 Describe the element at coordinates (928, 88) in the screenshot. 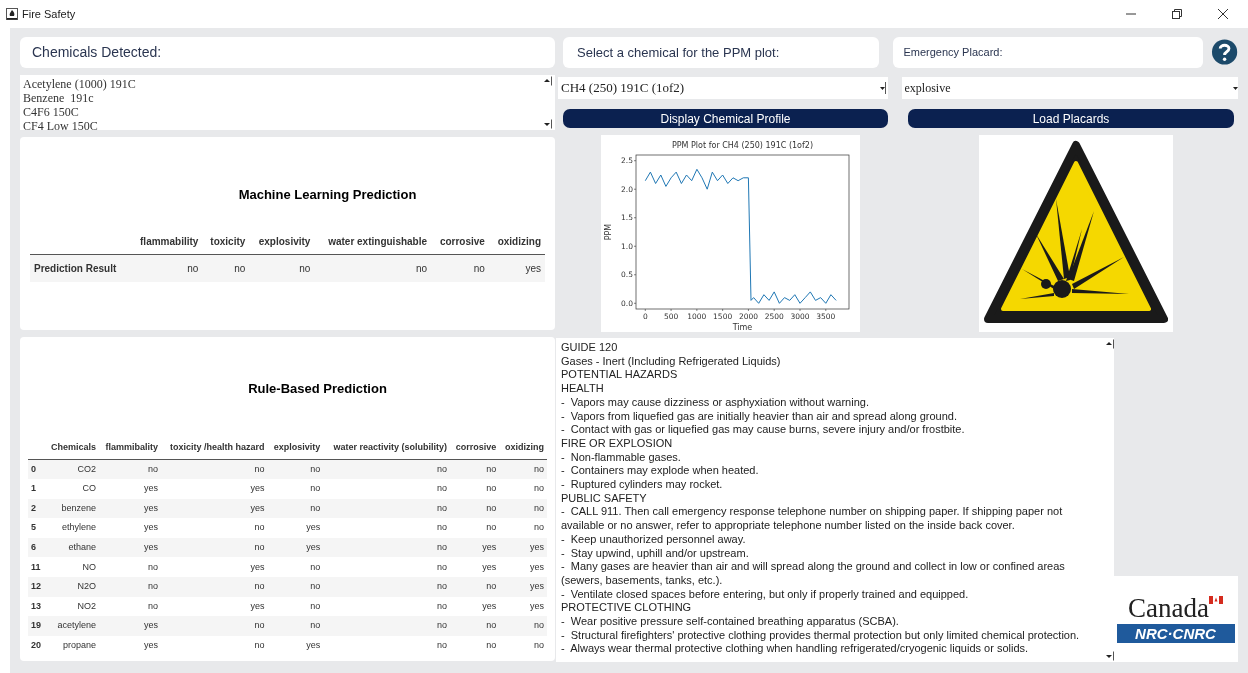

I see `dropdown-value: explosive` at that location.